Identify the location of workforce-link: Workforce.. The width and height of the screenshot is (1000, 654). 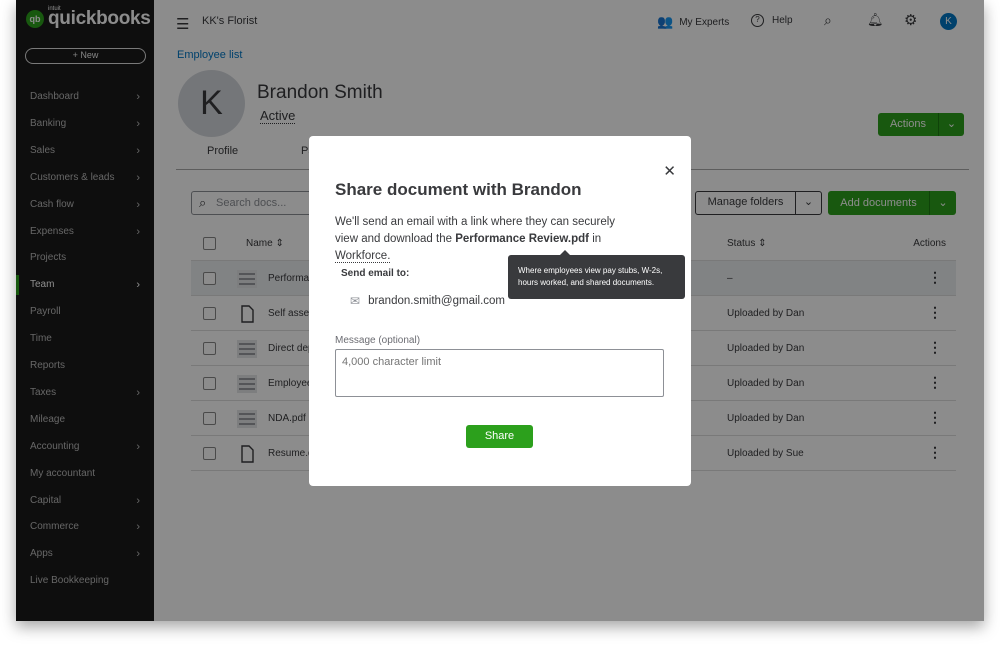
(363, 256).